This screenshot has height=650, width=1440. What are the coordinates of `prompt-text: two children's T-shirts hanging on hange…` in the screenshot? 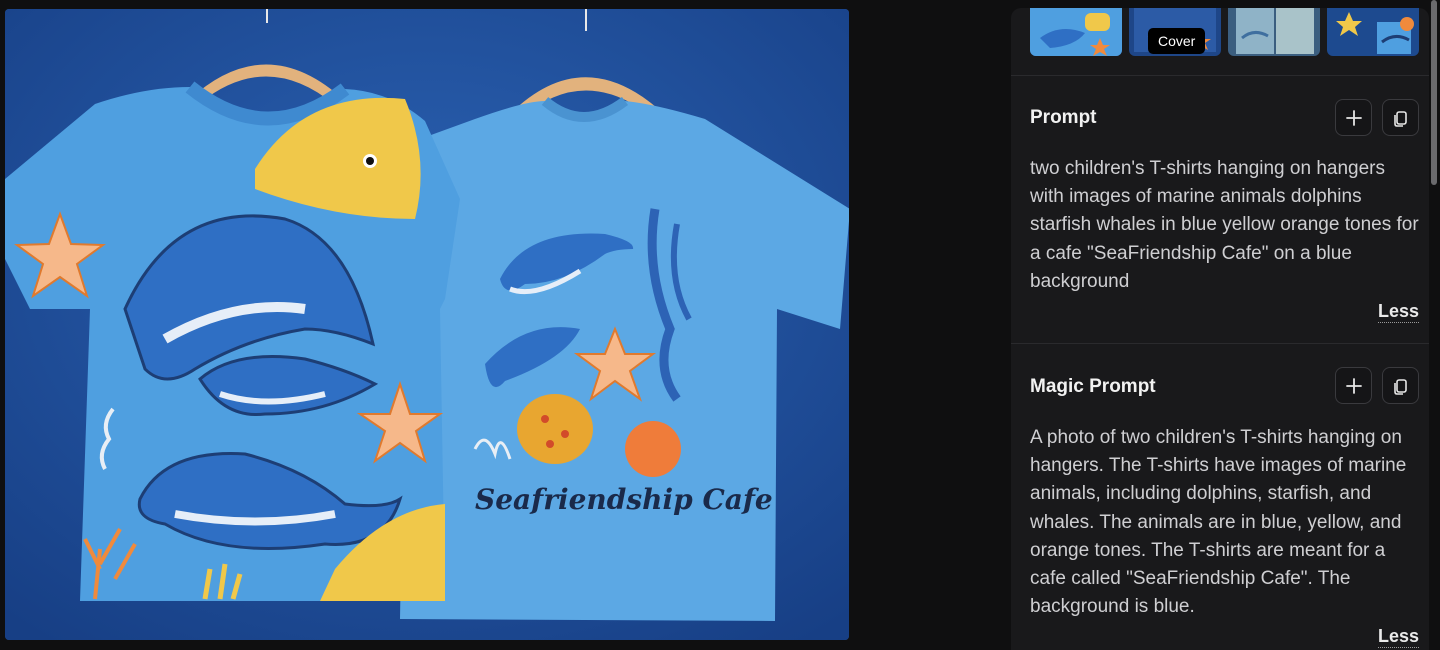 It's located at (1224, 225).